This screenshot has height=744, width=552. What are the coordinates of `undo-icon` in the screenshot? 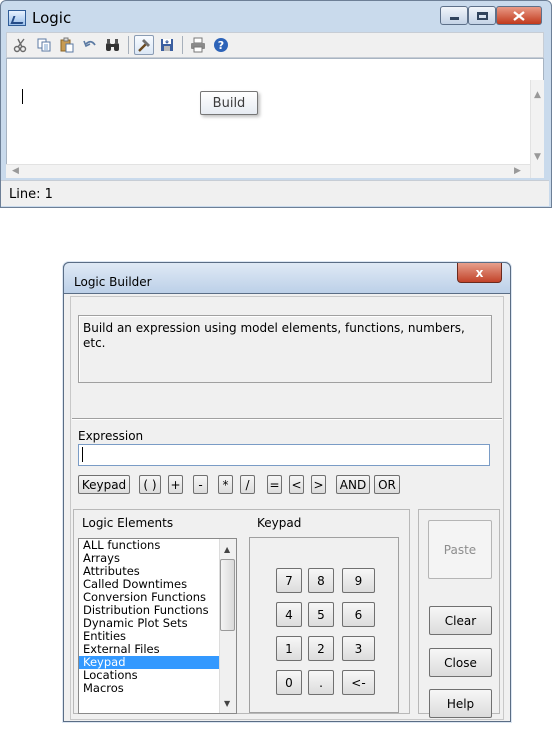 It's located at (90, 45).